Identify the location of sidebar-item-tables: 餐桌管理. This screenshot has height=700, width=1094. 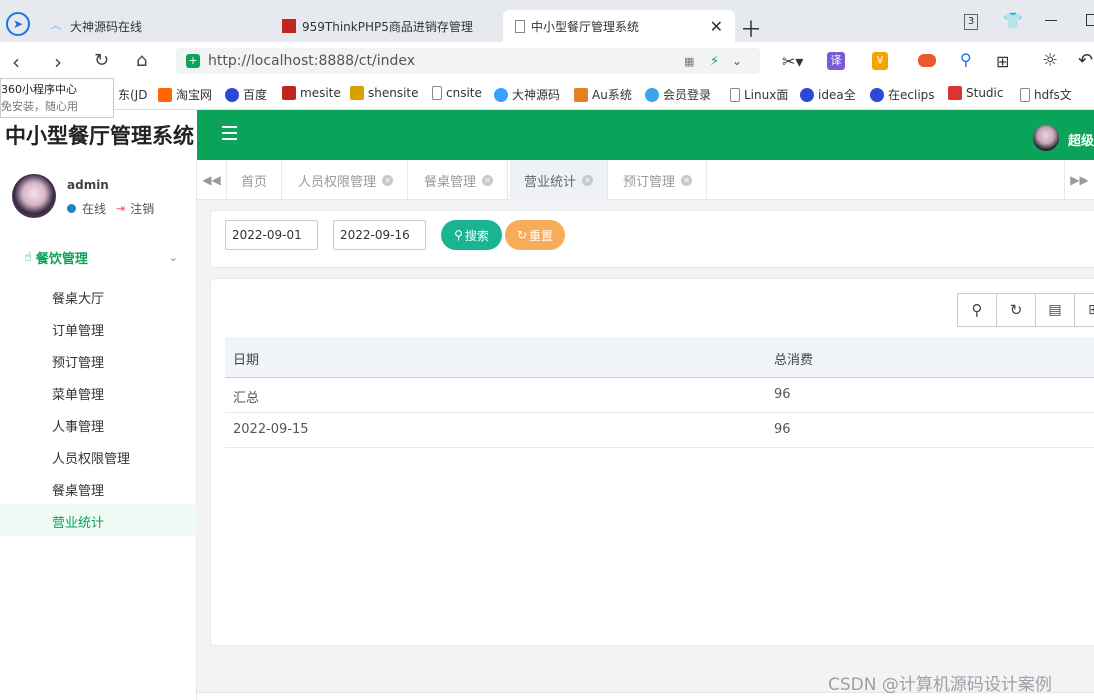
(78, 489).